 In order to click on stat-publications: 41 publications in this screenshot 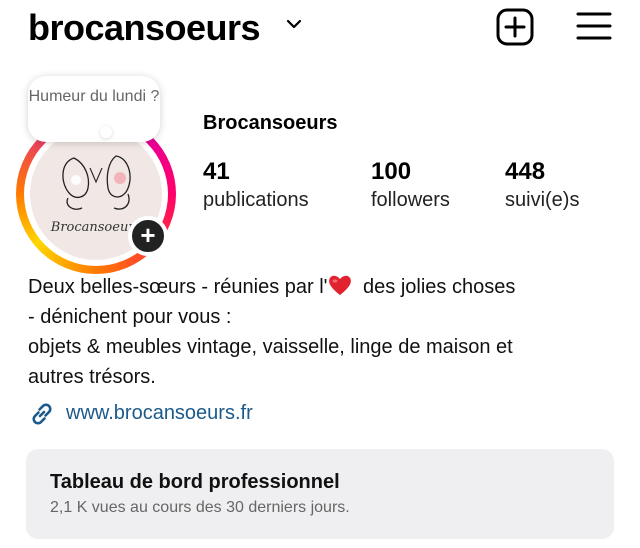, I will do `click(256, 186)`.